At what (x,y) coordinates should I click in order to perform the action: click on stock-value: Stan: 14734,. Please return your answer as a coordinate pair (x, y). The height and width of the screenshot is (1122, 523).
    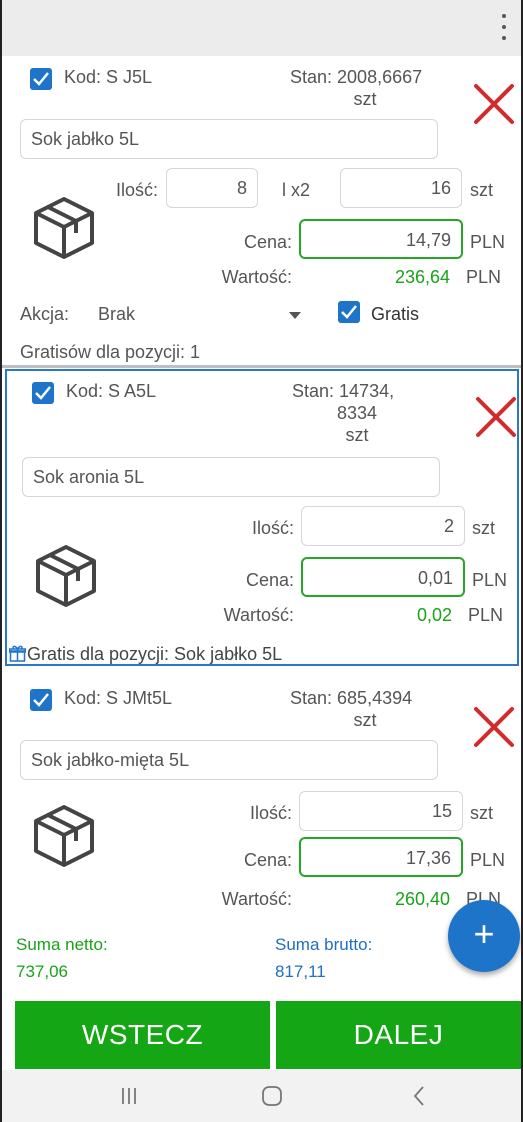
    Looking at the image, I should click on (343, 391).